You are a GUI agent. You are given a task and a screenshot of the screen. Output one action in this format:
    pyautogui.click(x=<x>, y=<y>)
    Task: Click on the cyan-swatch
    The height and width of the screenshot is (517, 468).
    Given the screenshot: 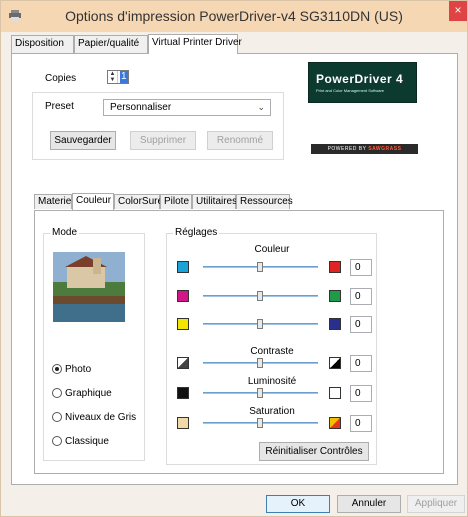 What is the action you would take?
    pyautogui.click(x=183, y=267)
    